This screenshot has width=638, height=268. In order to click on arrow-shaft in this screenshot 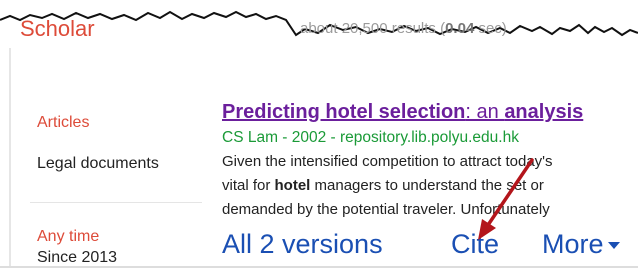, I will do `click(509, 194)`.